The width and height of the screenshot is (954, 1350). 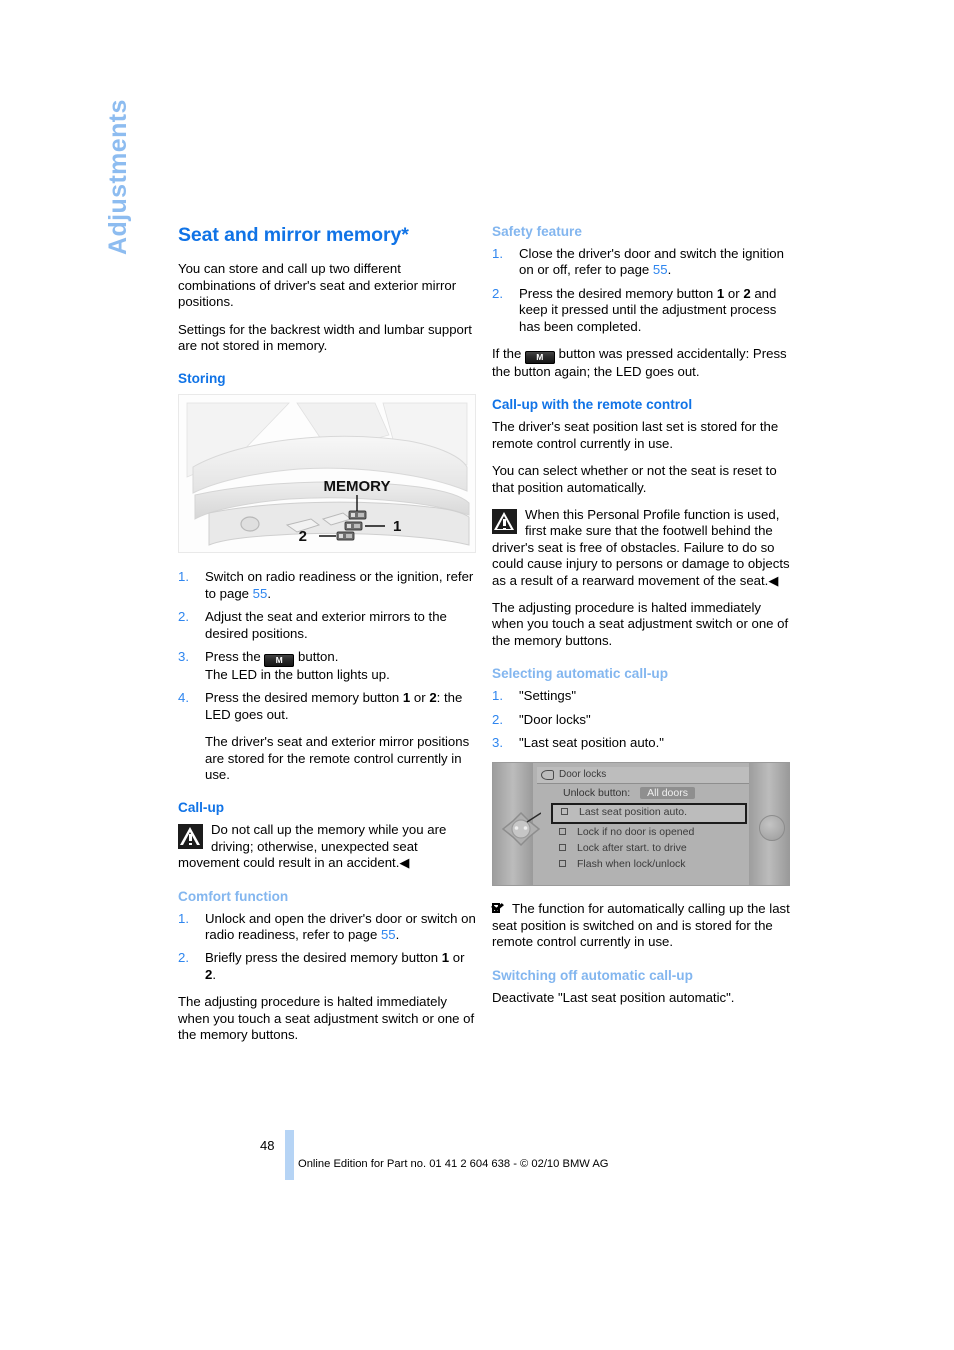 What do you see at coordinates (548, 696) in the screenshot?
I see `step-text: "Settings"` at bounding box center [548, 696].